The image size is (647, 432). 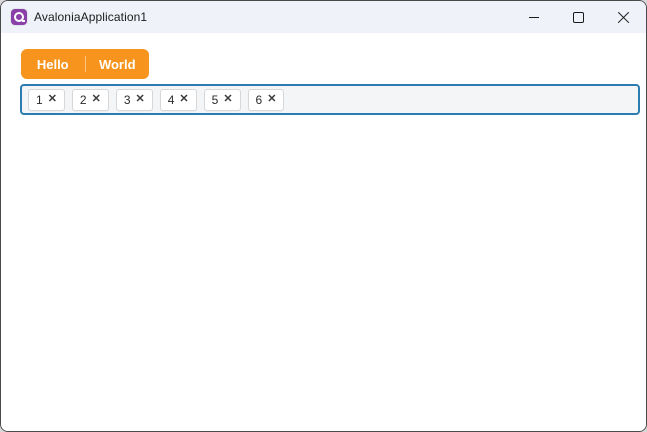 I want to click on close-icon, so click(x=623, y=17).